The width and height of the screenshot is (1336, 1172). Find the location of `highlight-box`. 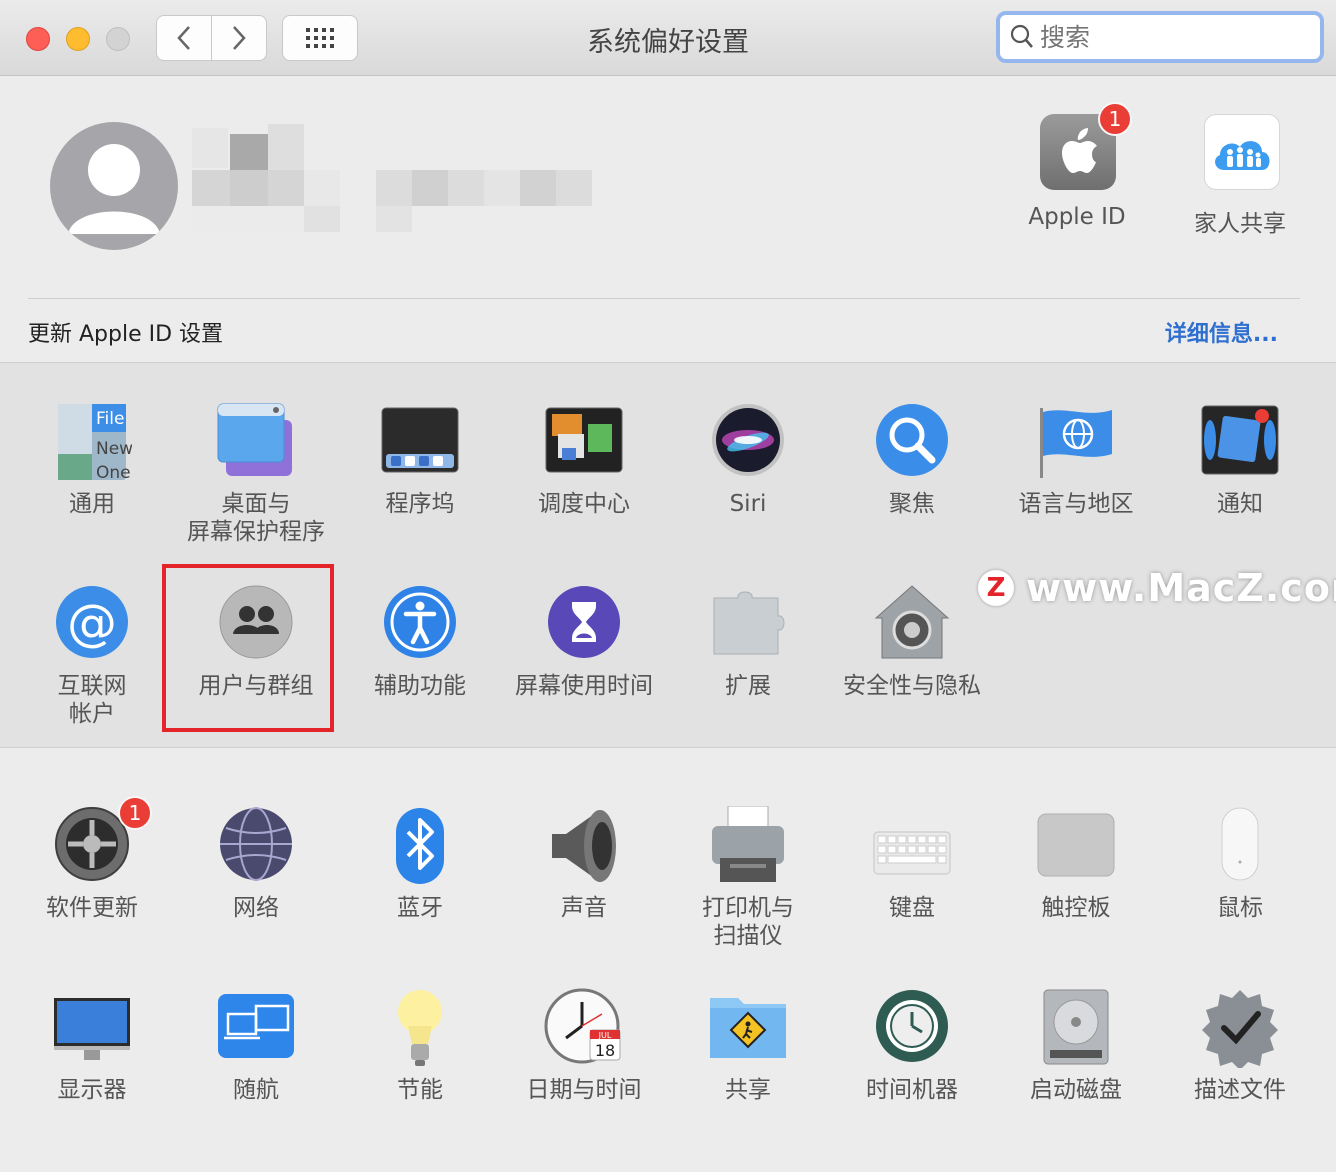

highlight-box is located at coordinates (248, 648).